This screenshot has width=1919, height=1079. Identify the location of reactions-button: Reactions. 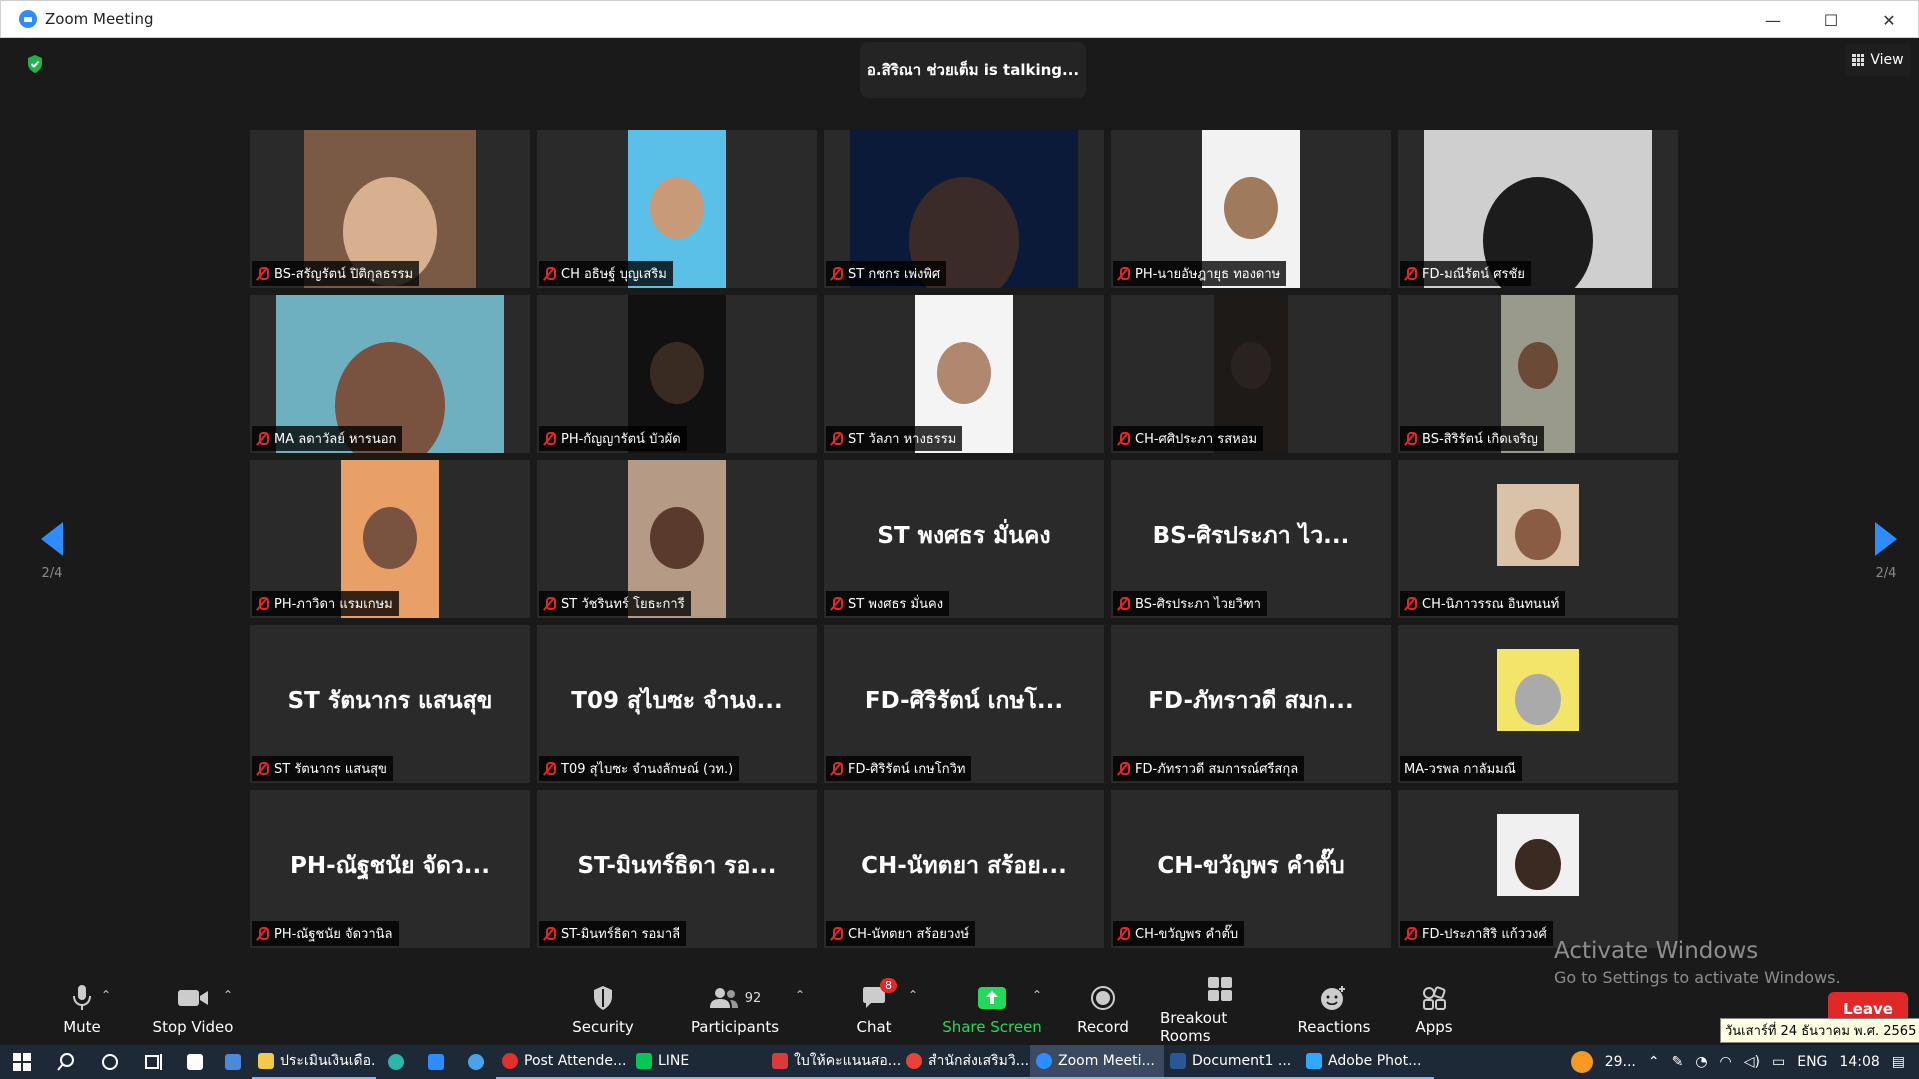
(1334, 1010).